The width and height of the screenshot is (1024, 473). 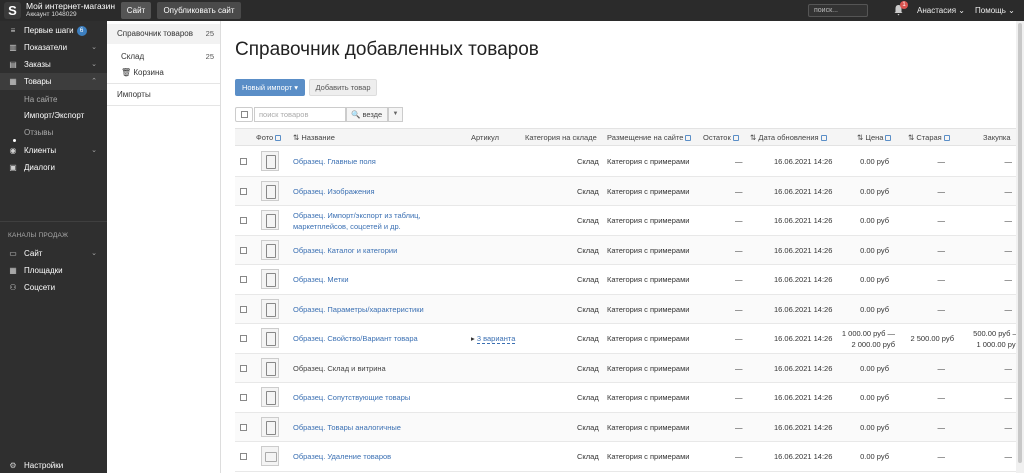 I want to click on site-button: Сайт, so click(x=136, y=10).